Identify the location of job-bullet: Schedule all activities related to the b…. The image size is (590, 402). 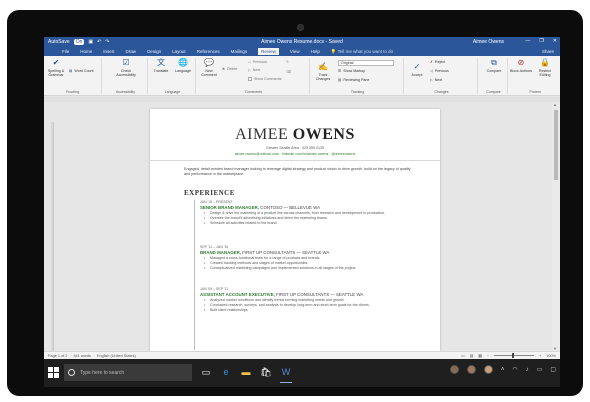
(315, 223).